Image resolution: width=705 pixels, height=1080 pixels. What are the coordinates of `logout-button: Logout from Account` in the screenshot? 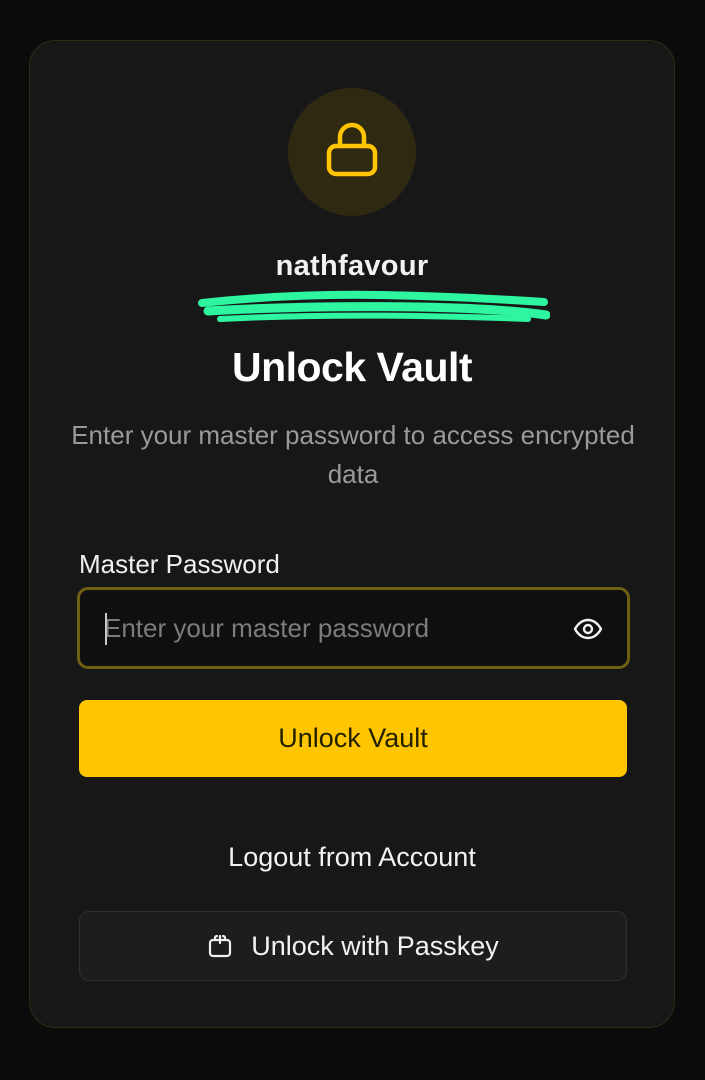 It's located at (352, 857).